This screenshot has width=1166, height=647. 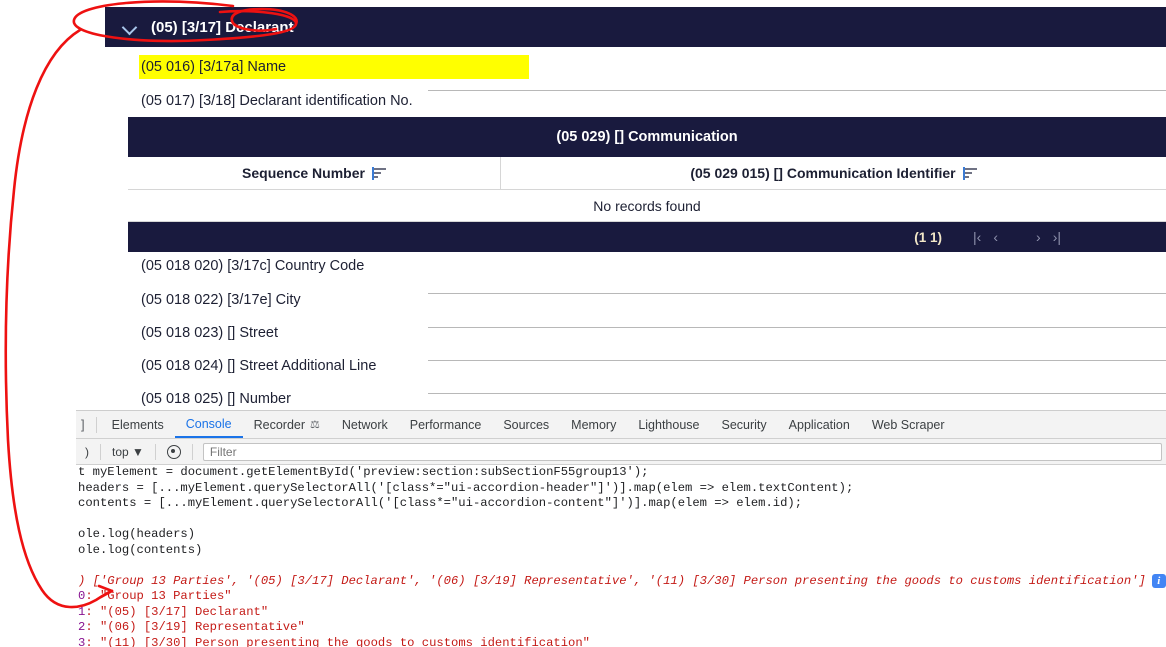 I want to click on array-index: 3, so click(x=82, y=641).